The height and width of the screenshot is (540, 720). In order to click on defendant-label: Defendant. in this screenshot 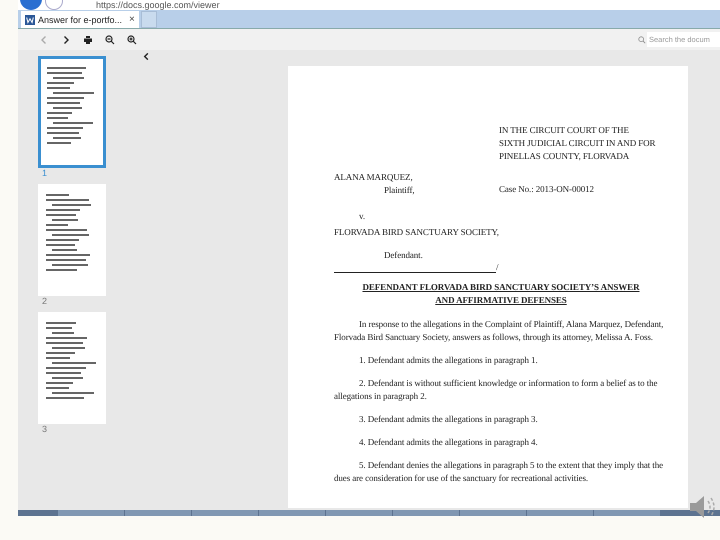, I will do `click(404, 255)`.